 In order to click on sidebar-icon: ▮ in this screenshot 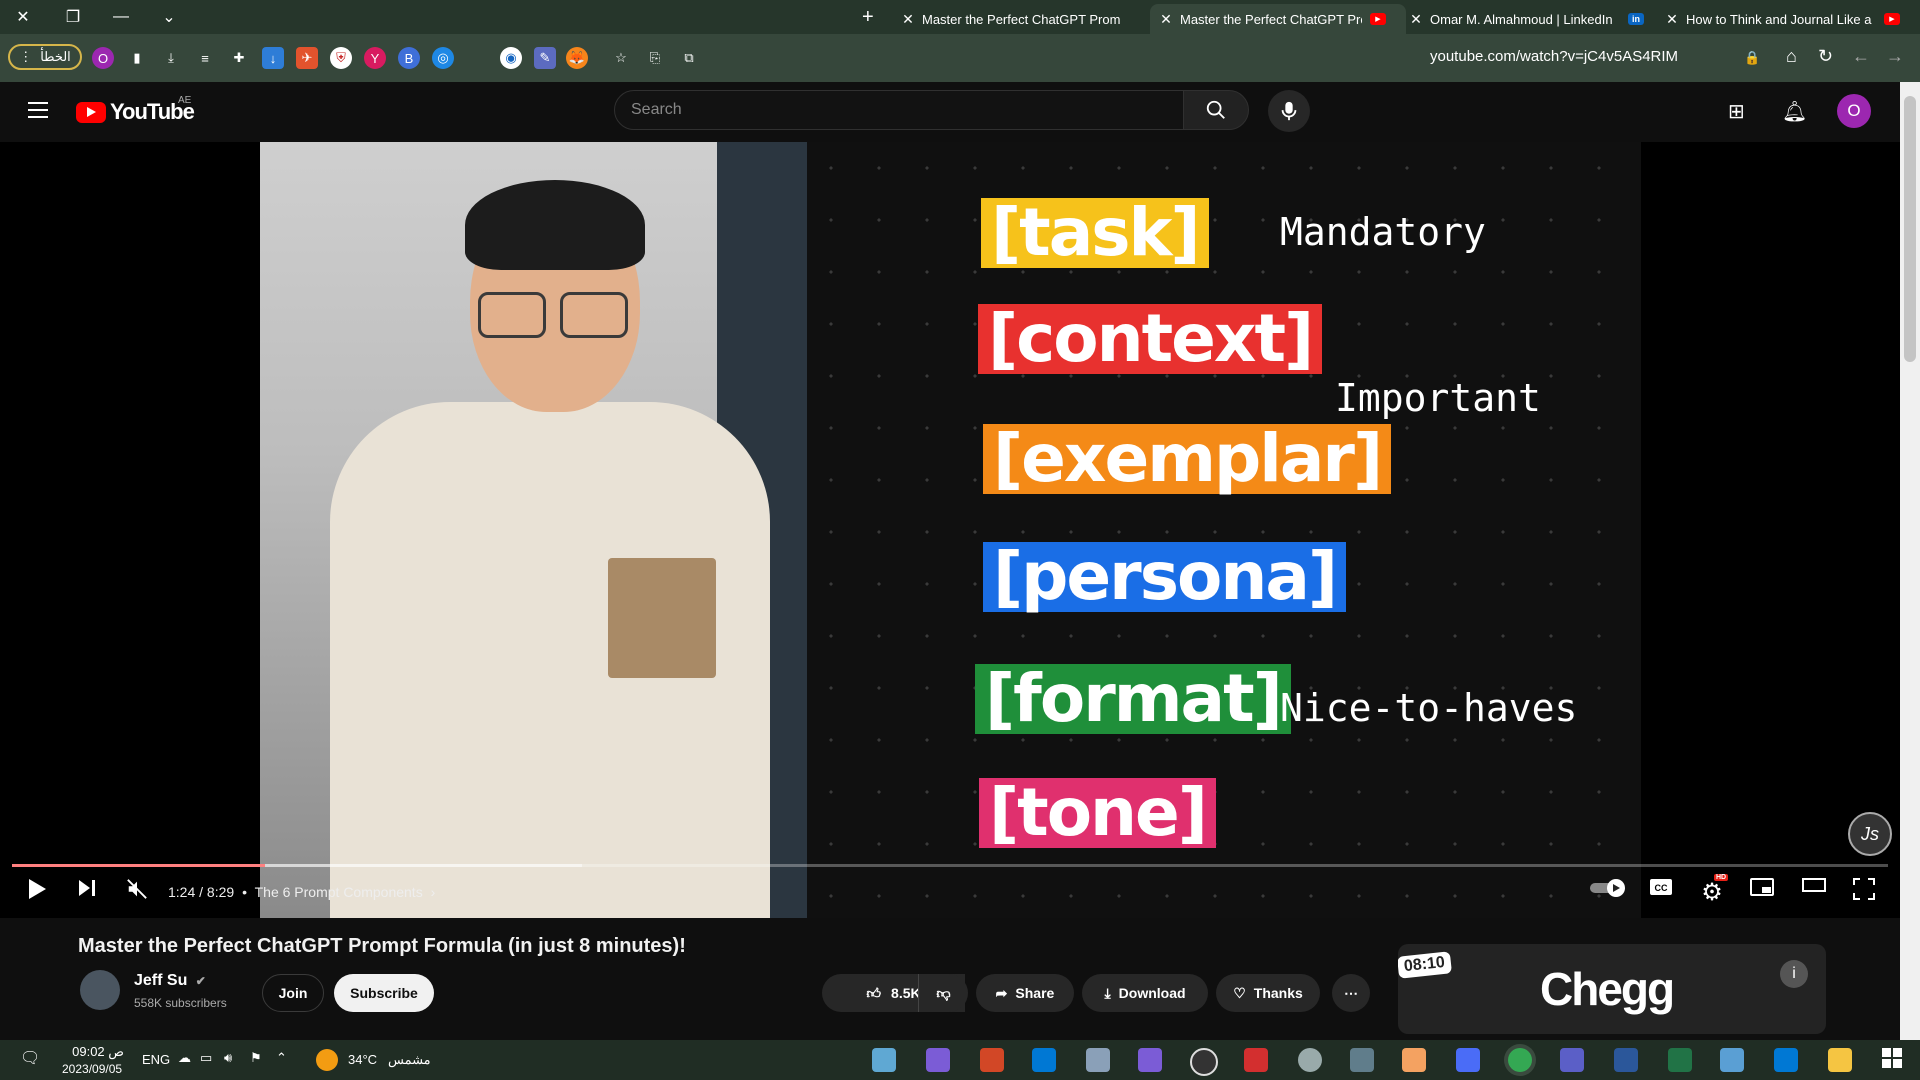, I will do `click(137, 58)`.